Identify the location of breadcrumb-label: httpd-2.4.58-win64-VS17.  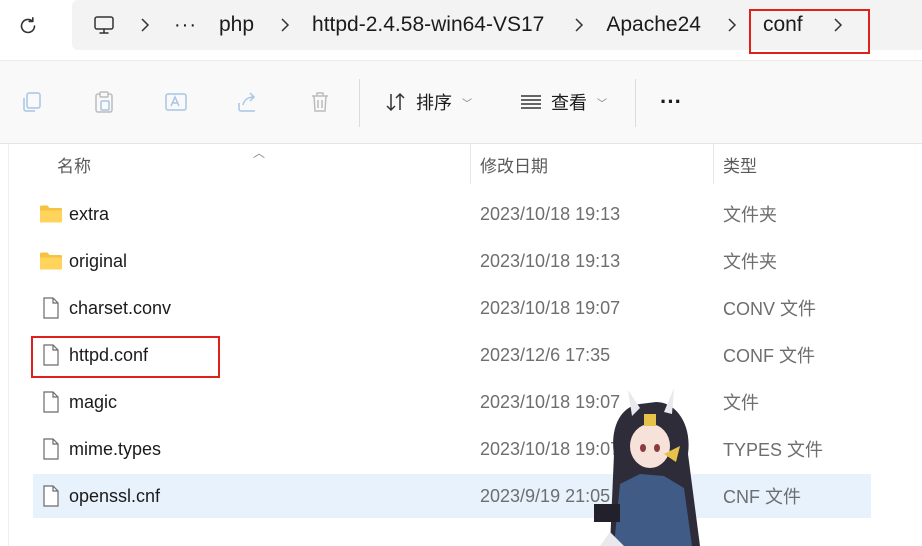
(428, 24).